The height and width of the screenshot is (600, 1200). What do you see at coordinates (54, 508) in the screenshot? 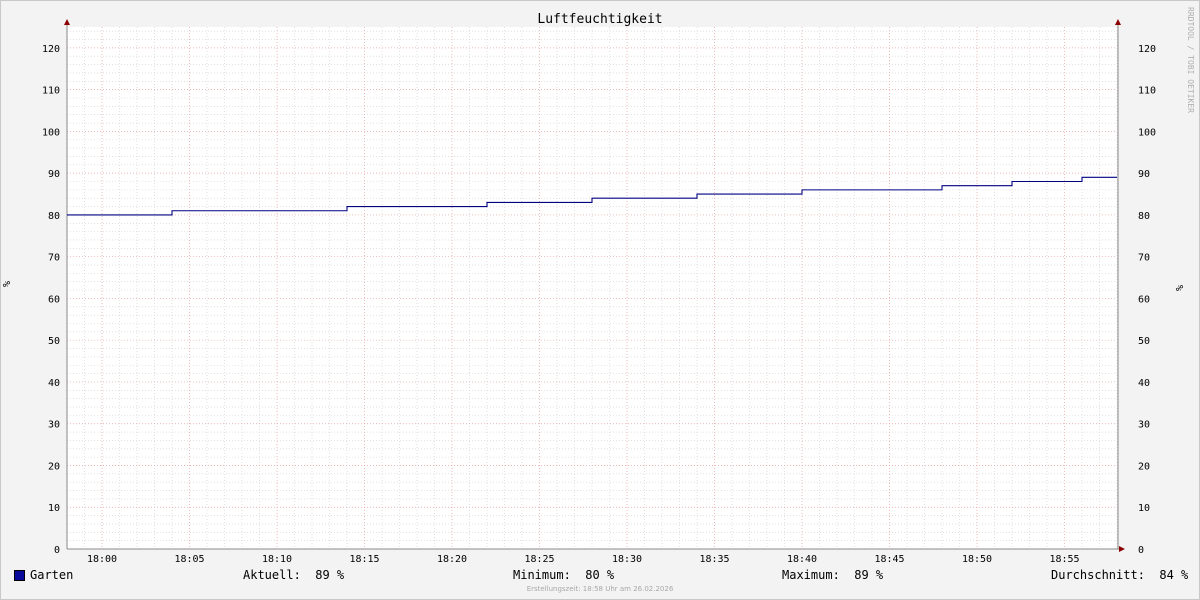
I see `y-tick-label-left: 10` at bounding box center [54, 508].